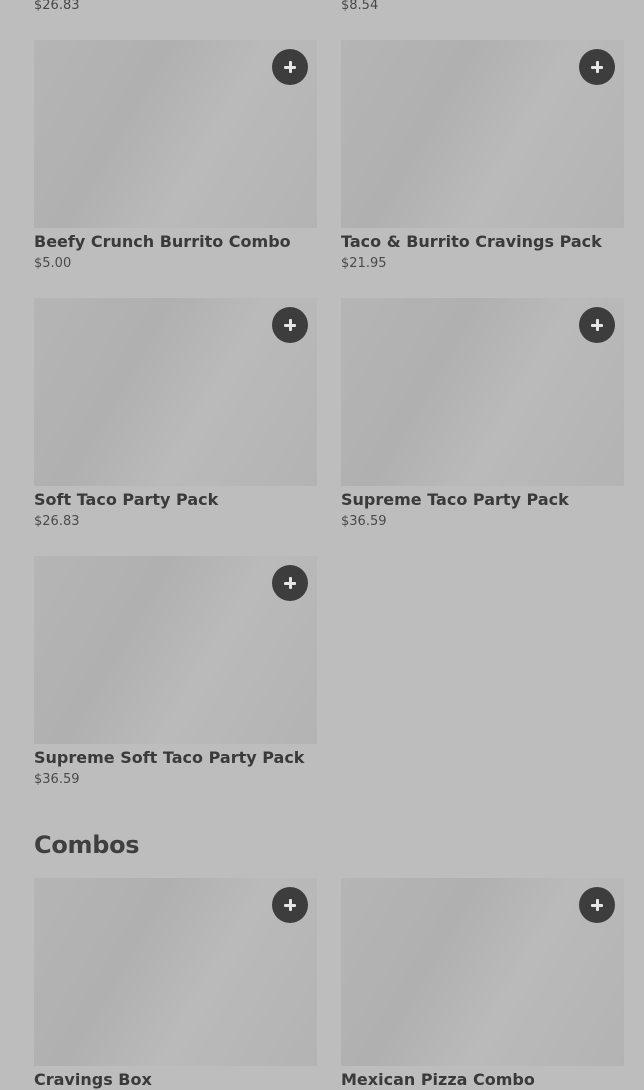 The width and height of the screenshot is (644, 1090). I want to click on item-name: Soft Taco Party Pack, so click(175, 500).